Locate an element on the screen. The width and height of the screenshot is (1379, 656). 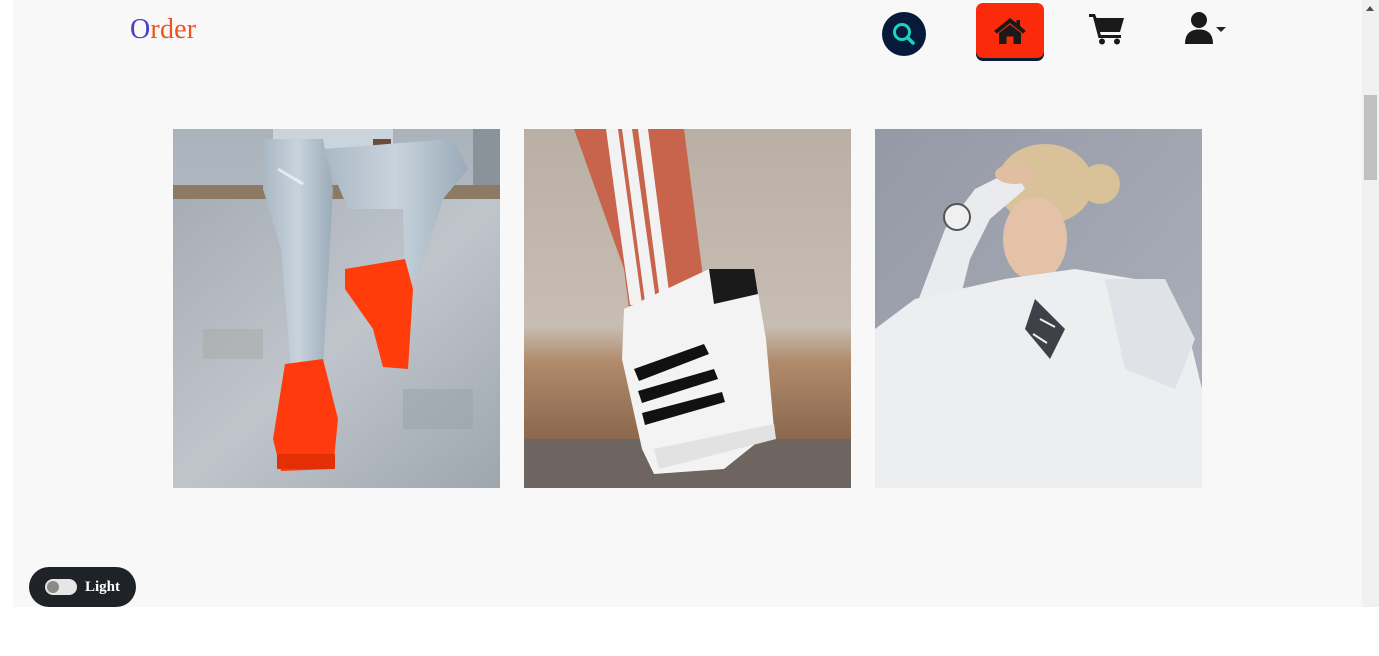
search-icon is located at coordinates (904, 34).